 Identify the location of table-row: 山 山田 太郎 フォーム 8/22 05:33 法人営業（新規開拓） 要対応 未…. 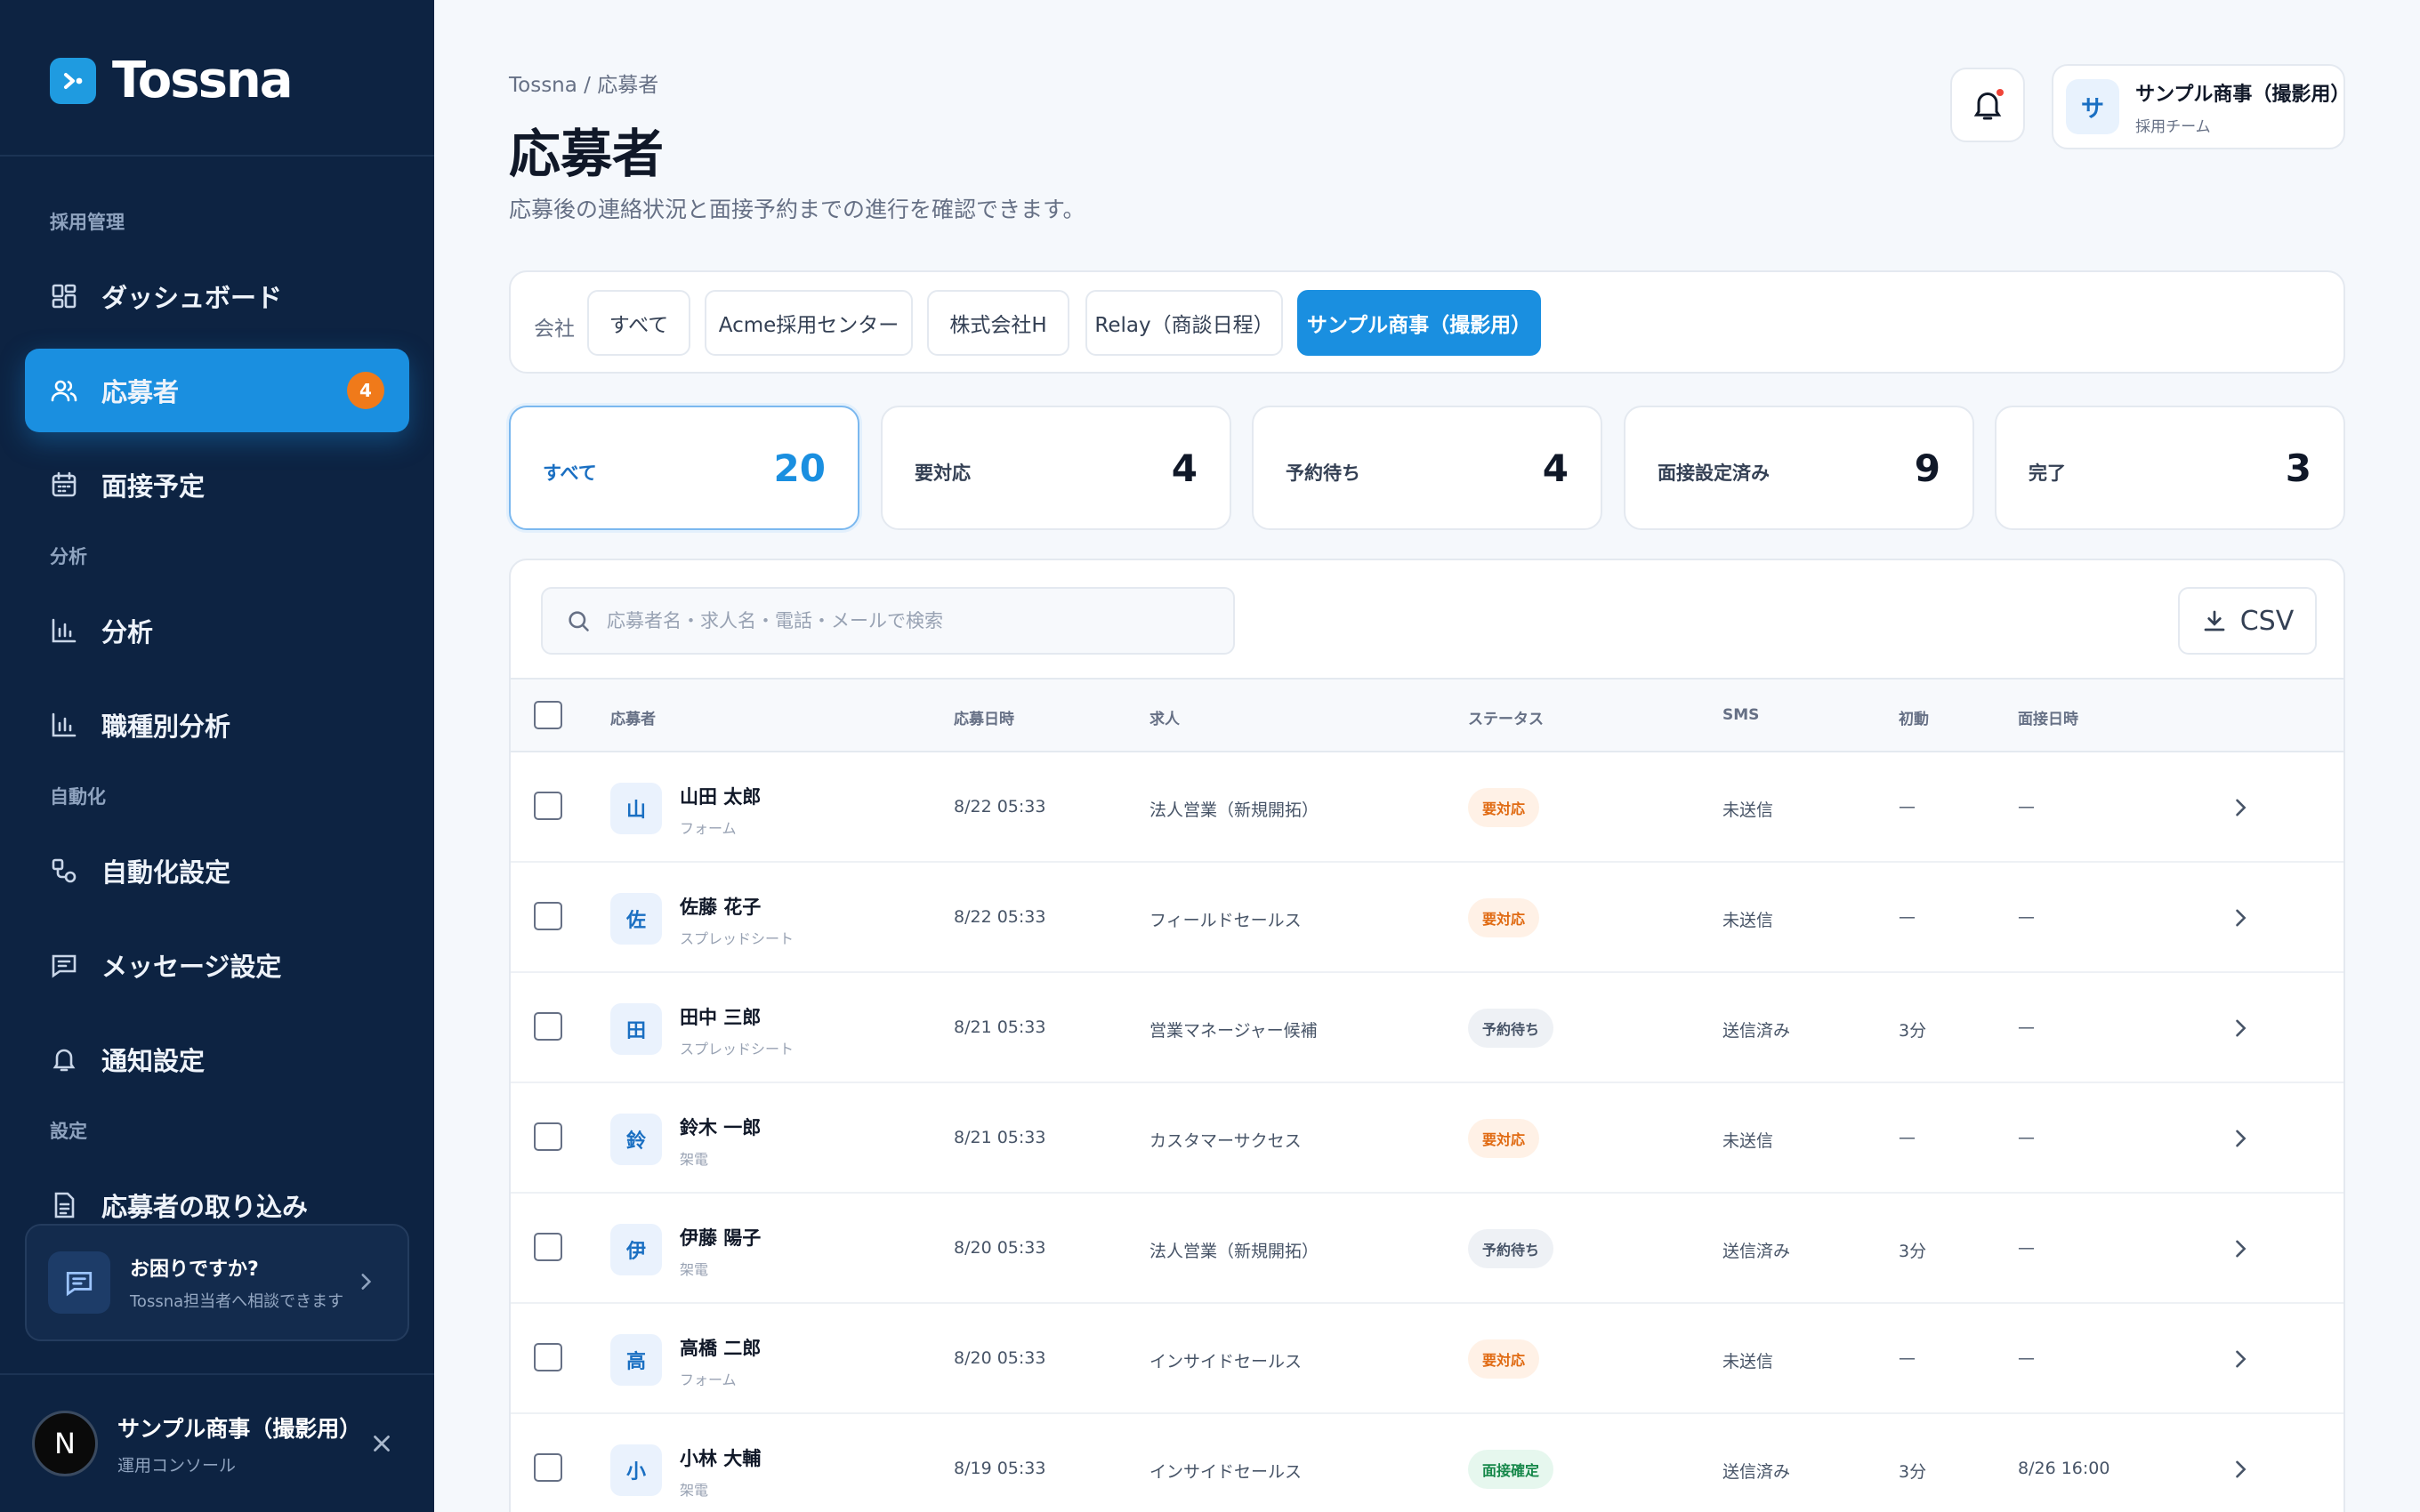
(1427, 807).